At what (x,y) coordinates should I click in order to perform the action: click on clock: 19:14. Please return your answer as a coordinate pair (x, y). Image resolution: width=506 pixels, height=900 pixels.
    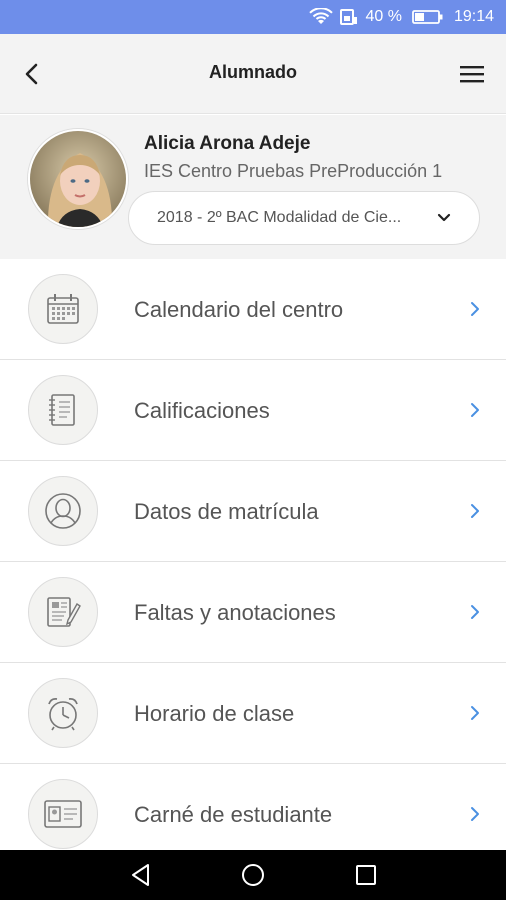
    Looking at the image, I should click on (473, 16).